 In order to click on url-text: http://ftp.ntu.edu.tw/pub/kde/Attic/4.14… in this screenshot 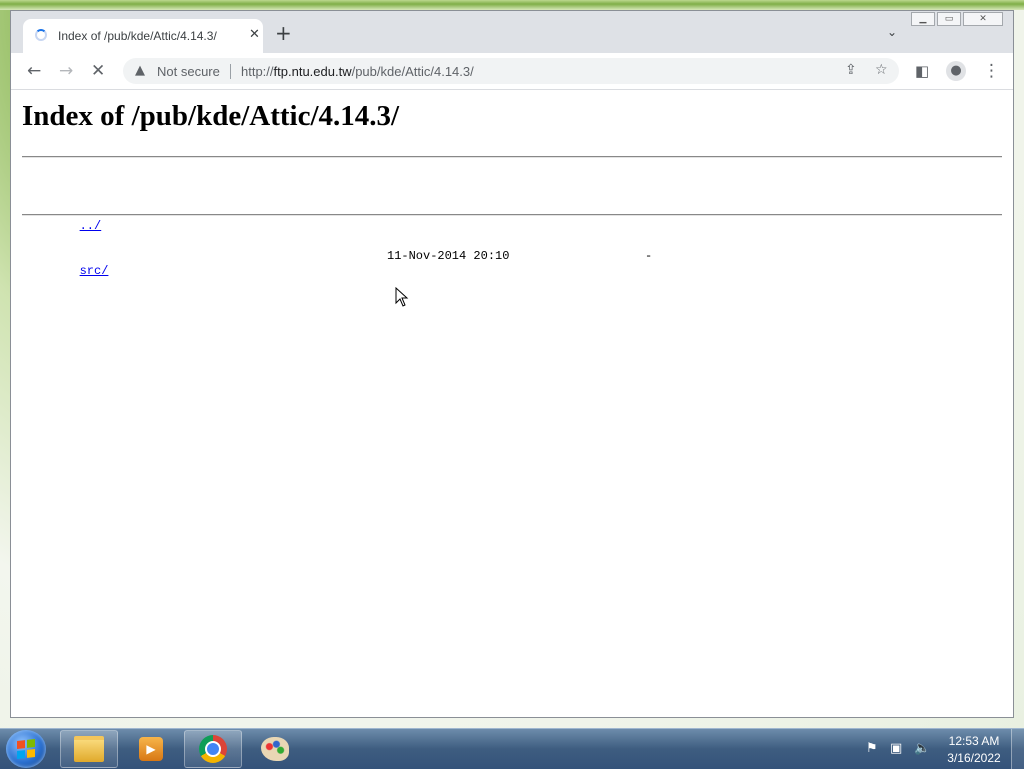, I will do `click(357, 71)`.